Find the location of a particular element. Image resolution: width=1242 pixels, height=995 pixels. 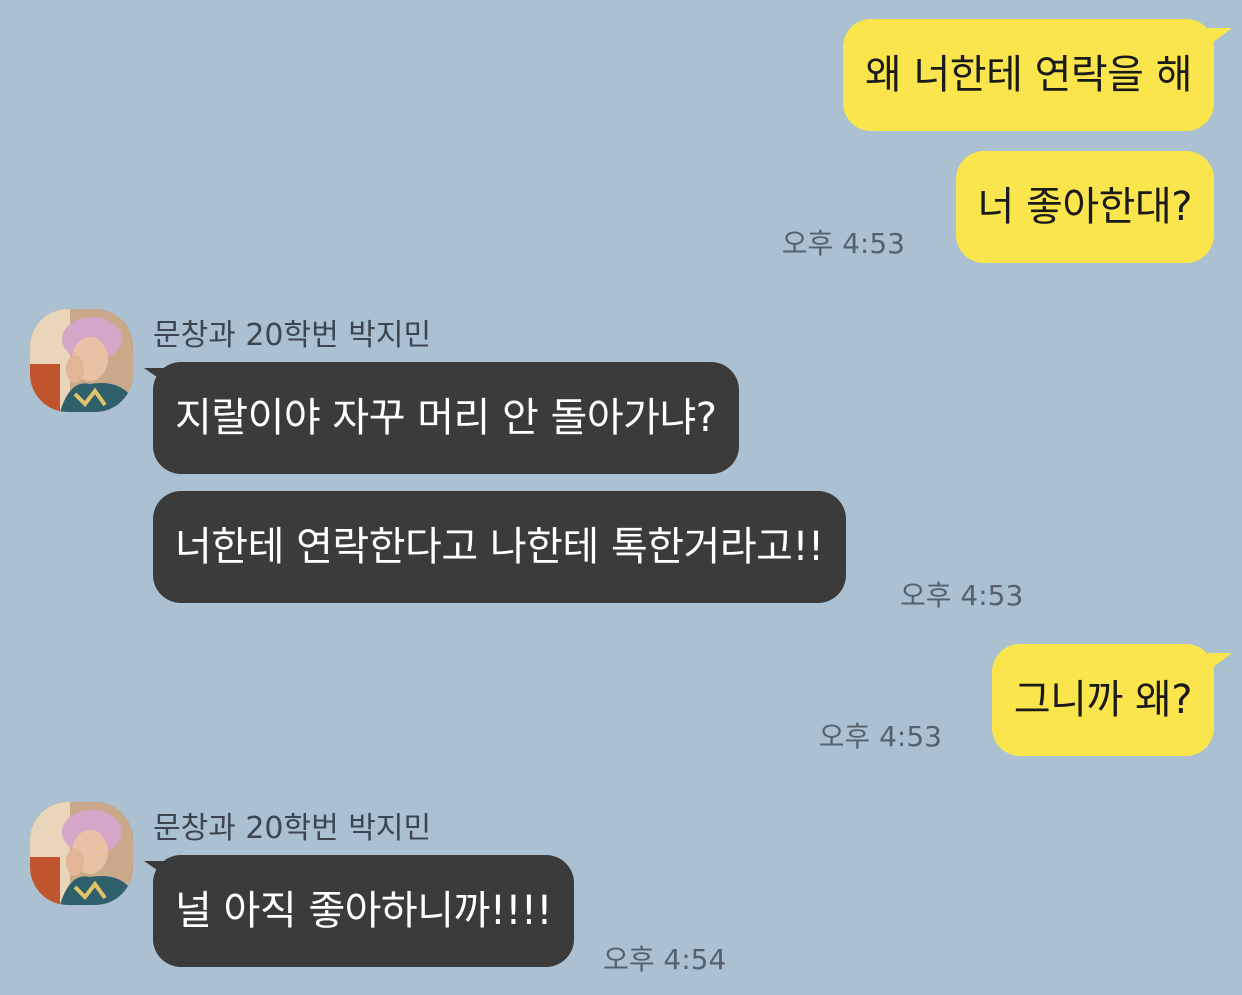

message-text: 왜 너한테 연락을 해 is located at coordinates (1028, 75).